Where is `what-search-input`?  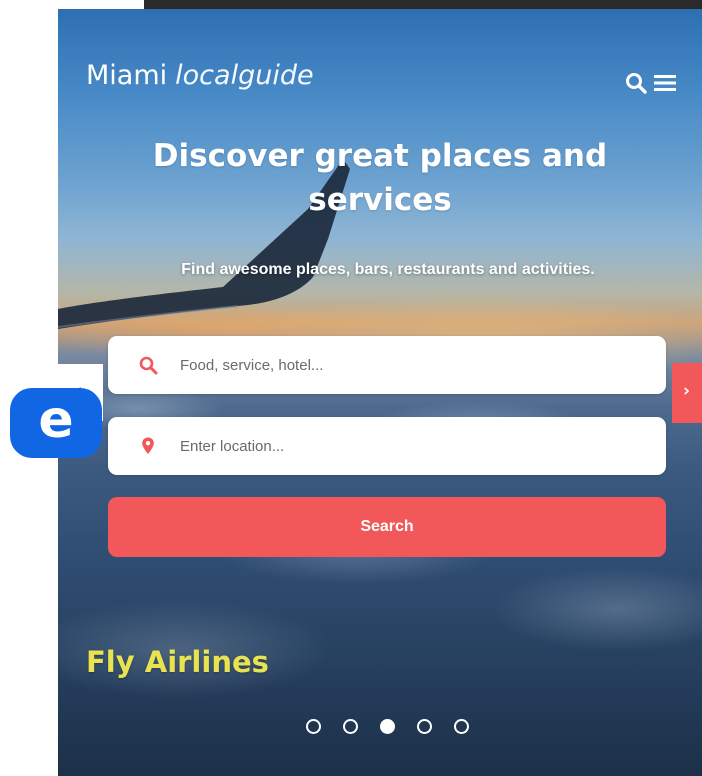 what-search-input is located at coordinates (415, 365).